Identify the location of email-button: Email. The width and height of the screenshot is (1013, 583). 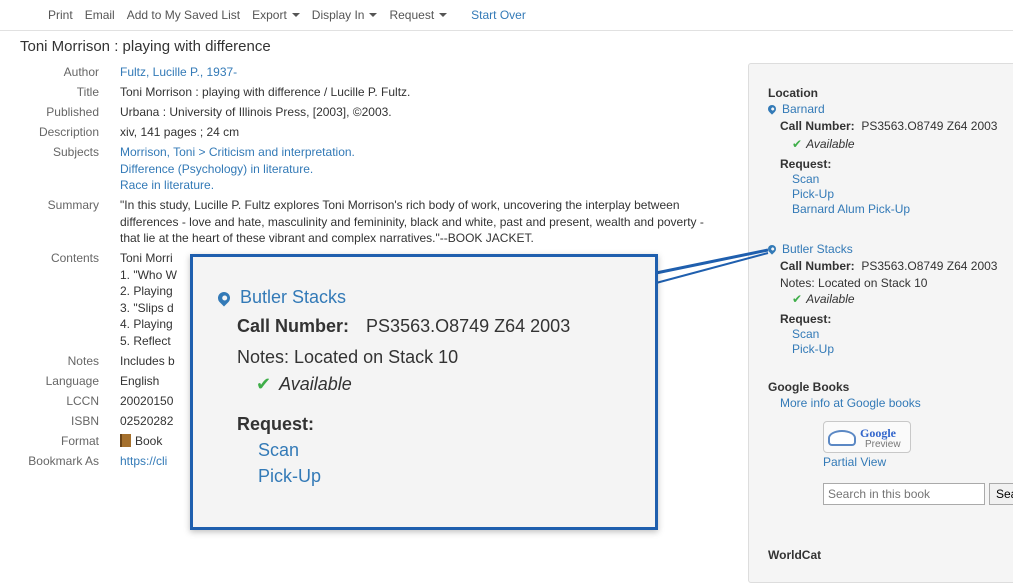
(100, 15).